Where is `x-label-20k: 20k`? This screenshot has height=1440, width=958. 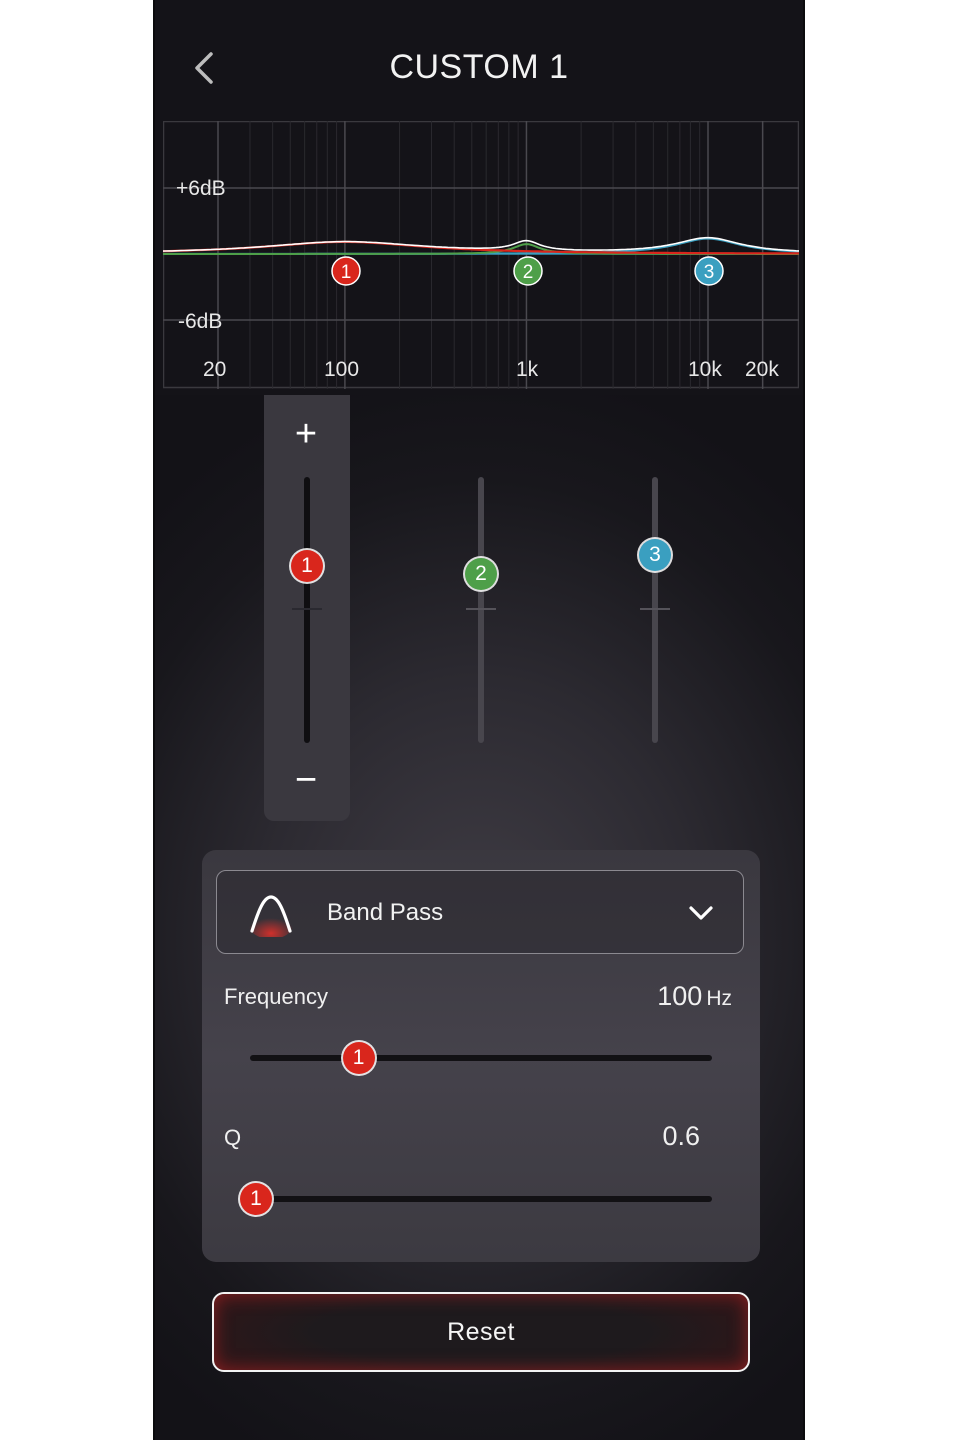 x-label-20k: 20k is located at coordinates (762, 369).